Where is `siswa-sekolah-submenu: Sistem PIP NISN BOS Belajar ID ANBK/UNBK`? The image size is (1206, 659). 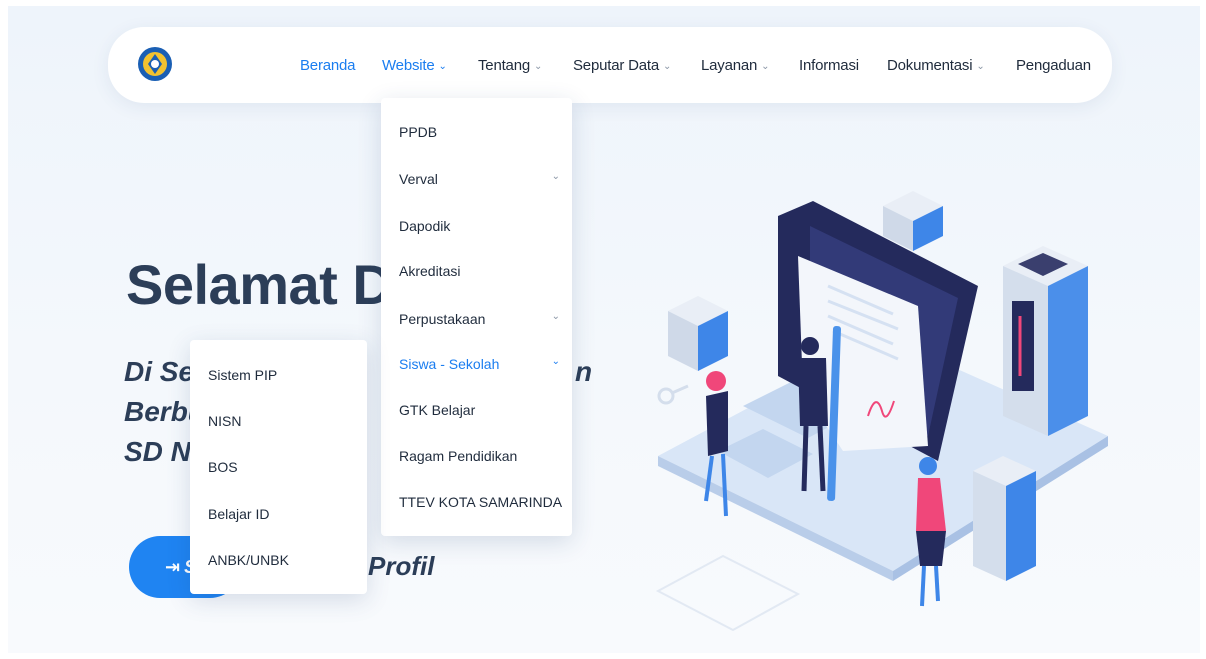
siswa-sekolah-submenu: Sistem PIP NISN BOS Belajar ID ANBK/UNBK is located at coordinates (278, 467).